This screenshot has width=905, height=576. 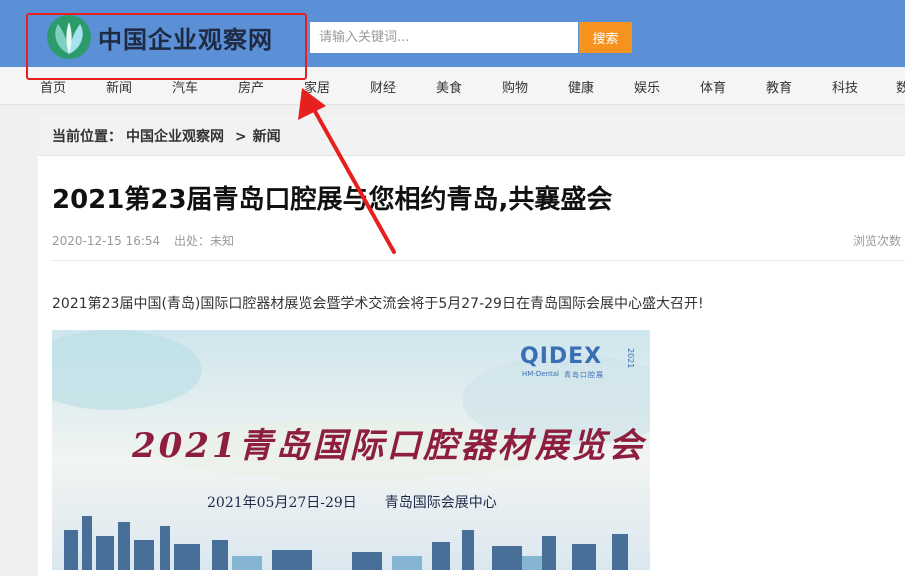 I want to click on nav-item-education: 教育, so click(x=779, y=86).